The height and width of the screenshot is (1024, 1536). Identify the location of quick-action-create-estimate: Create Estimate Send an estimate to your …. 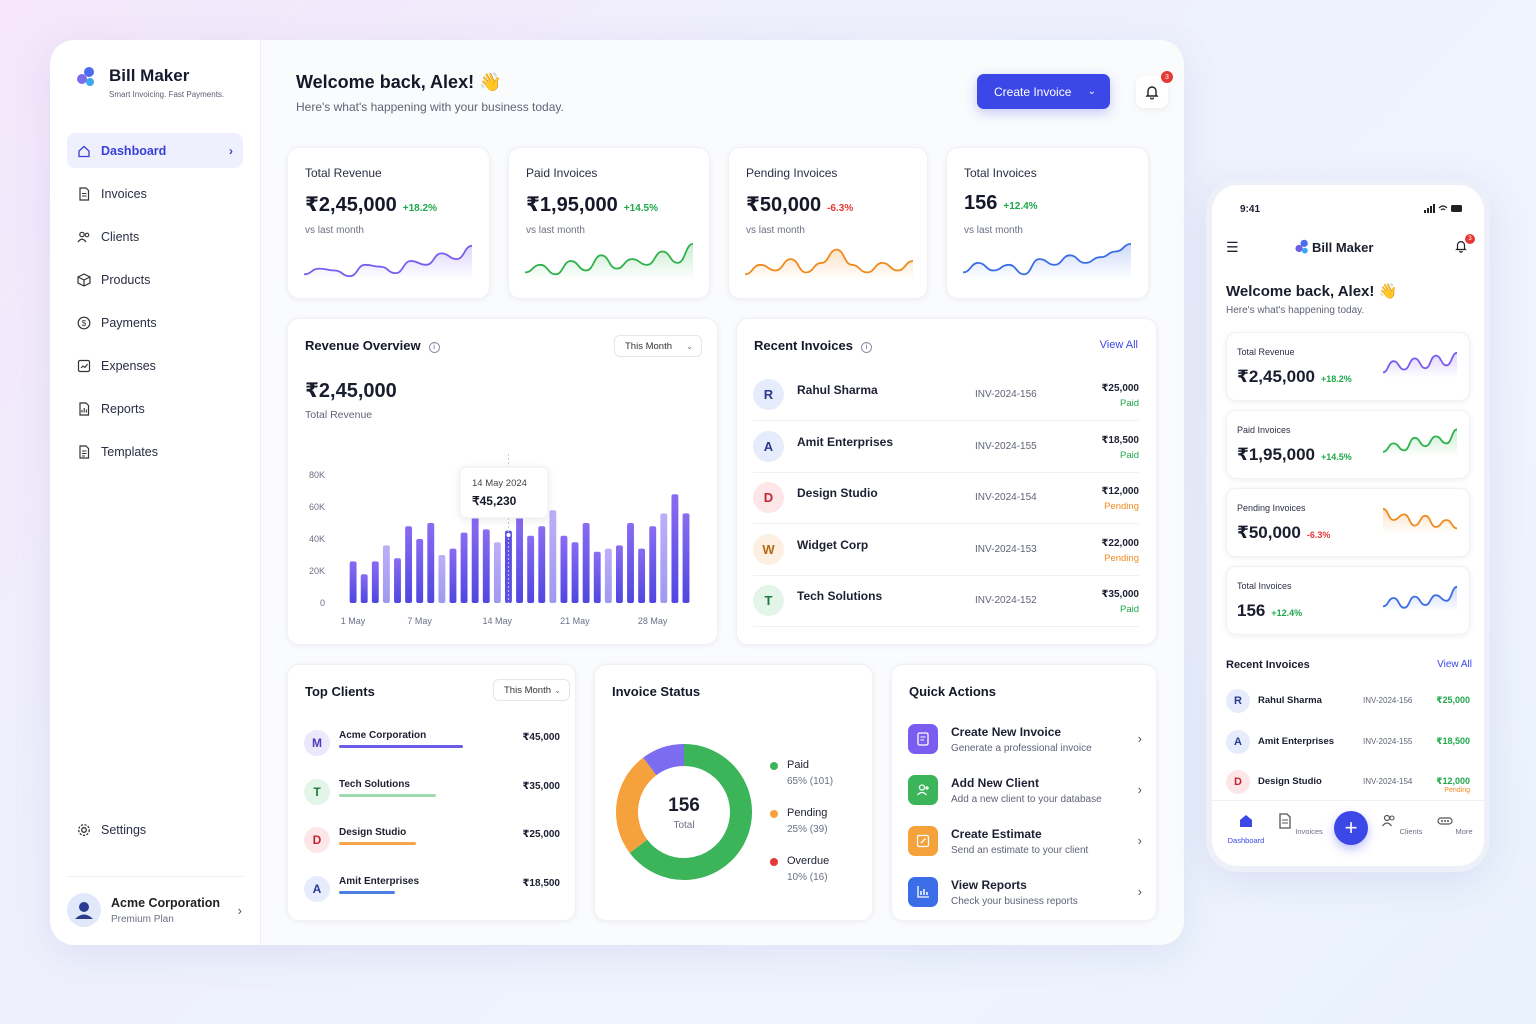
(1025, 846).